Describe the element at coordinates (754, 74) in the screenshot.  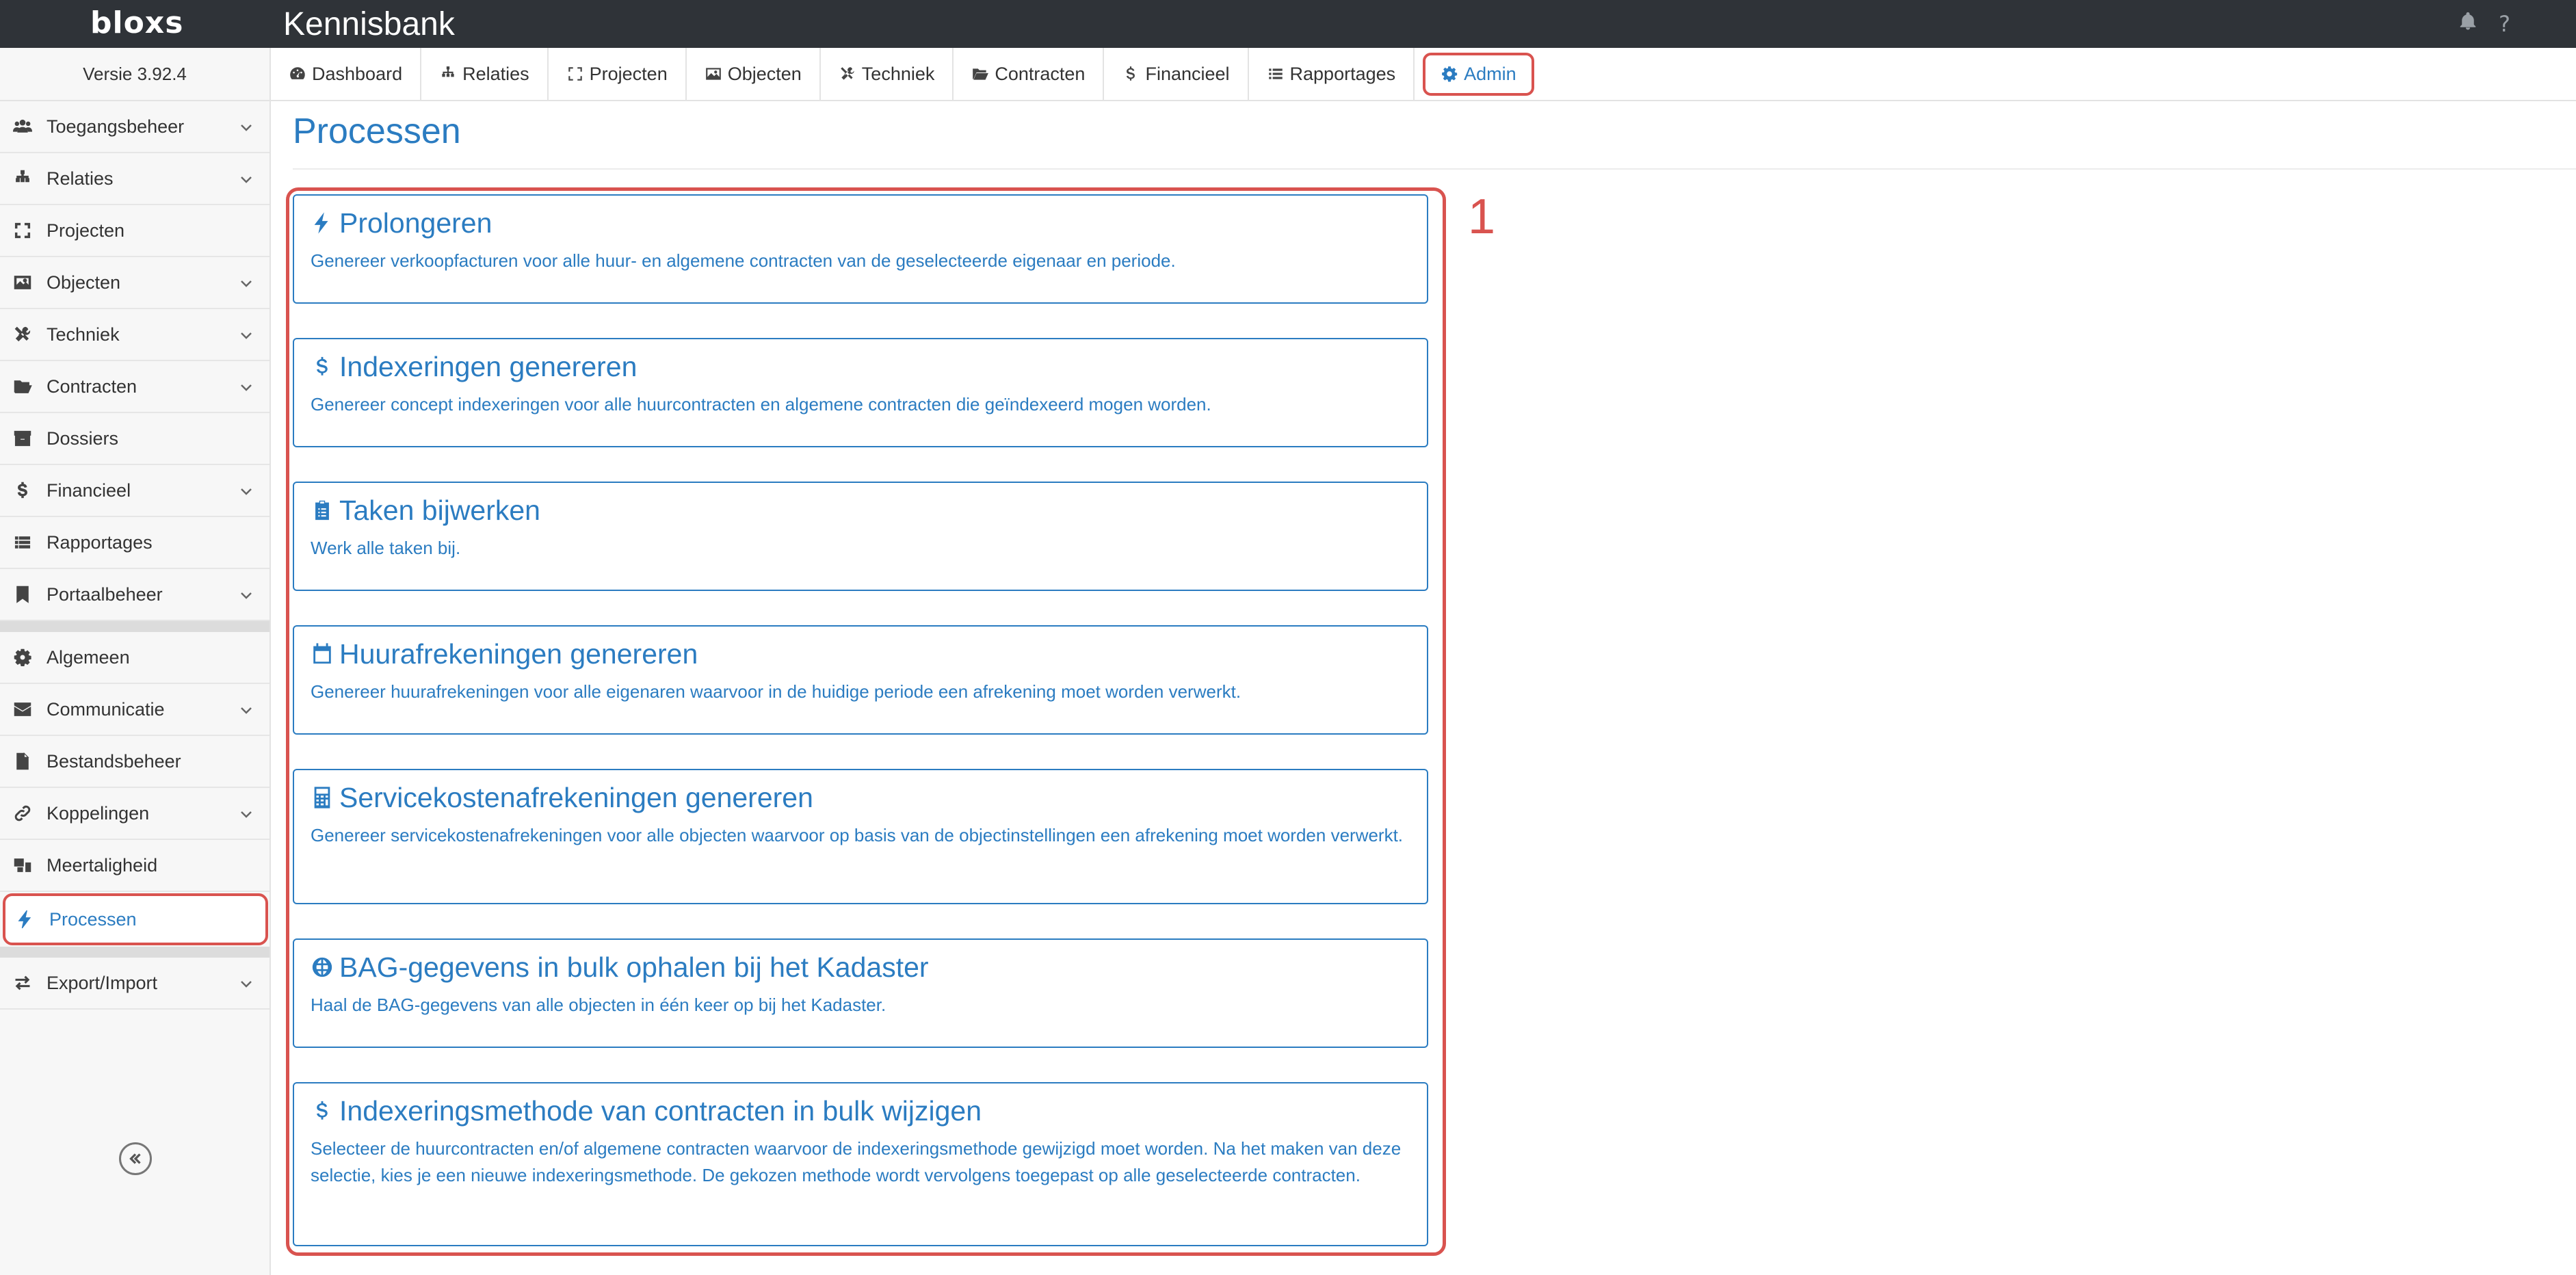
I see `tab-objecten: Objecten` at that location.